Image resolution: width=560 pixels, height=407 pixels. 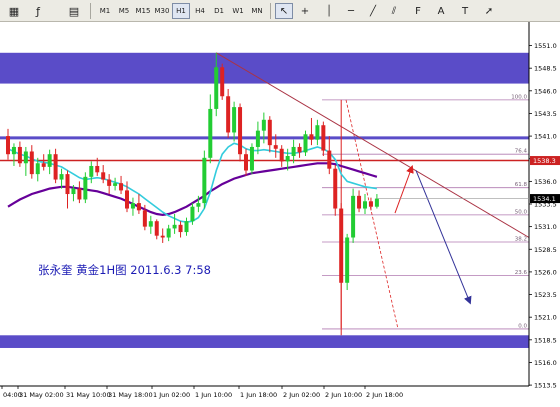 I want to click on price-axis, so click(x=544, y=214).